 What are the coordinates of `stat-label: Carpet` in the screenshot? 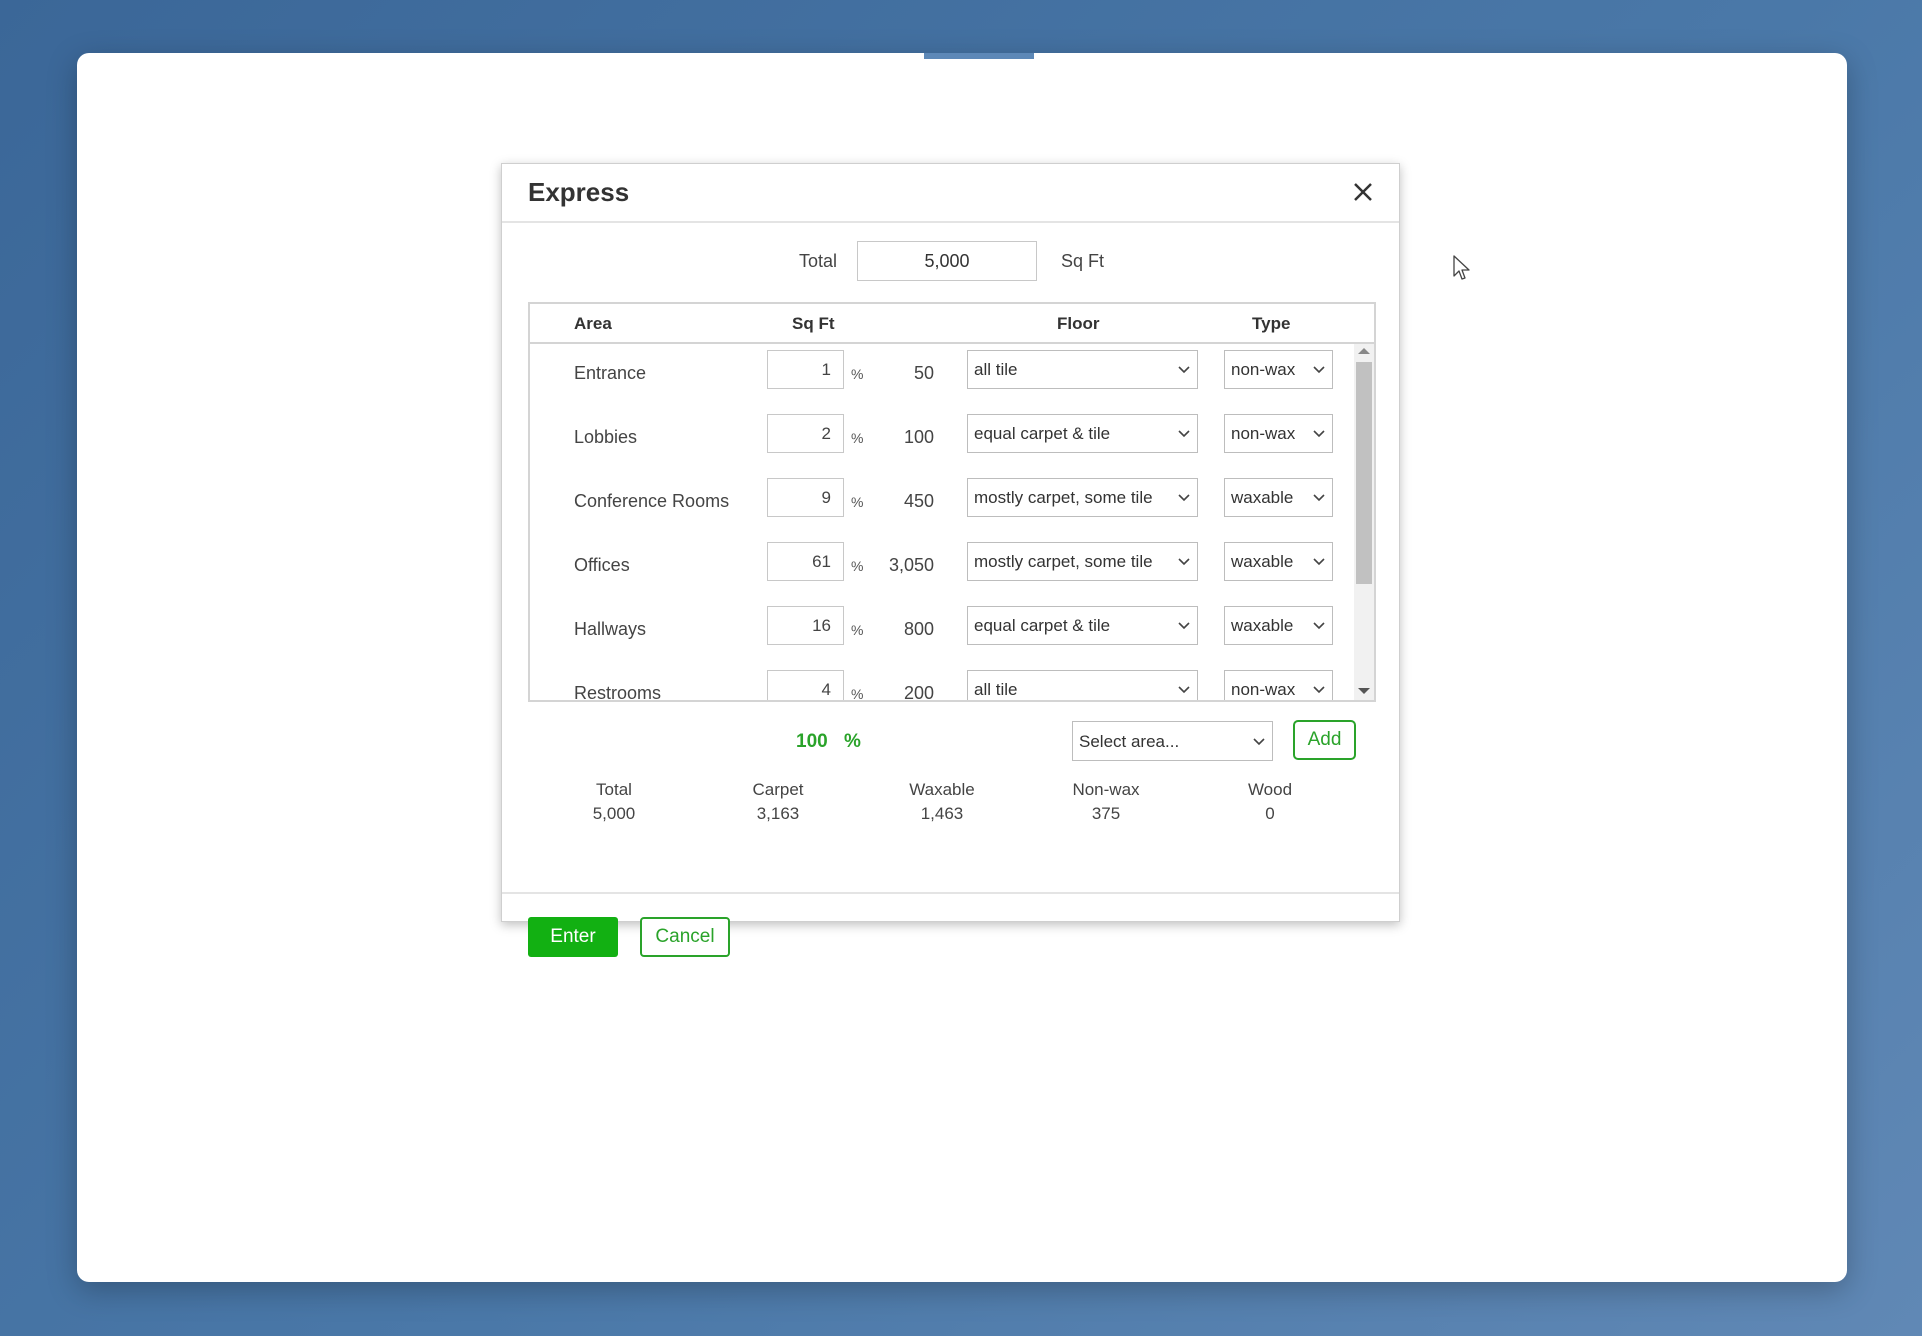 It's located at (778, 789).